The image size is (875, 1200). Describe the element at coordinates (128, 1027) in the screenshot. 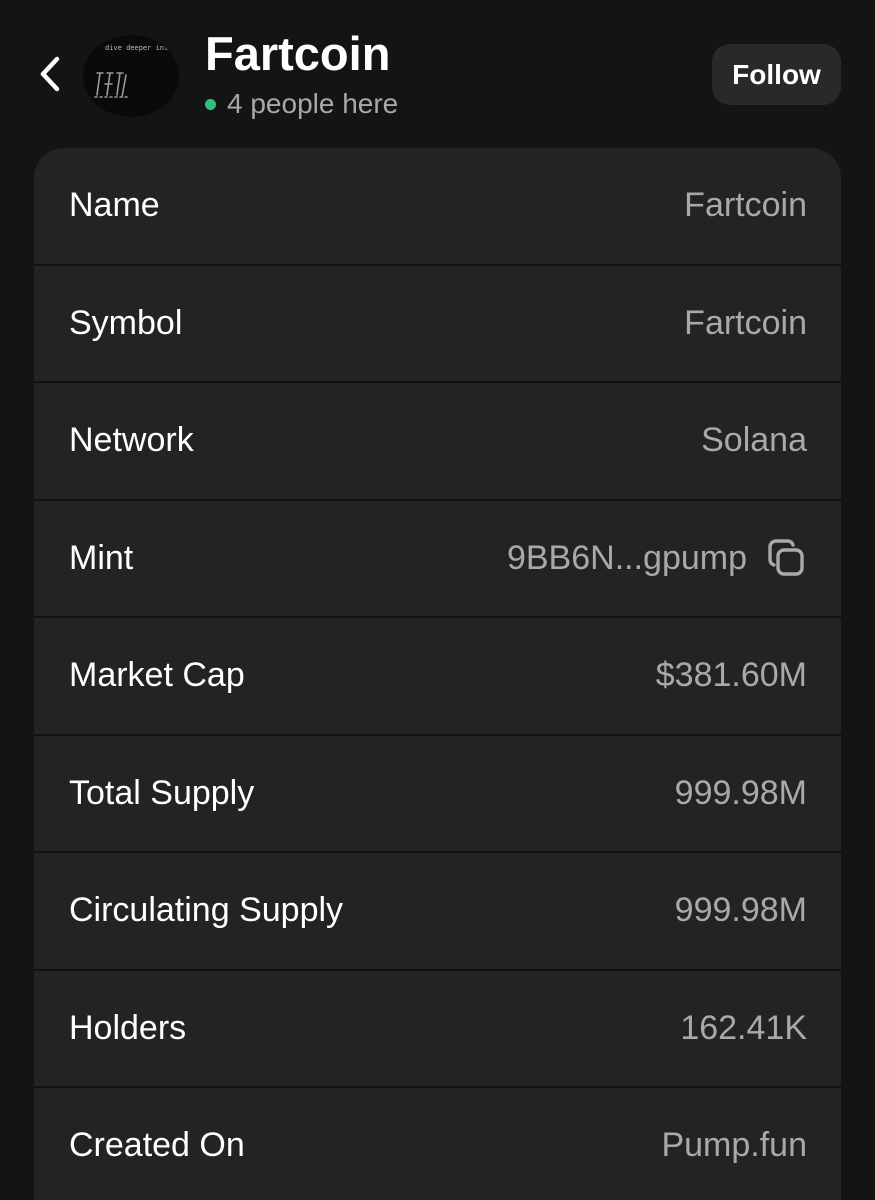

I see `detail-label: Holders` at that location.